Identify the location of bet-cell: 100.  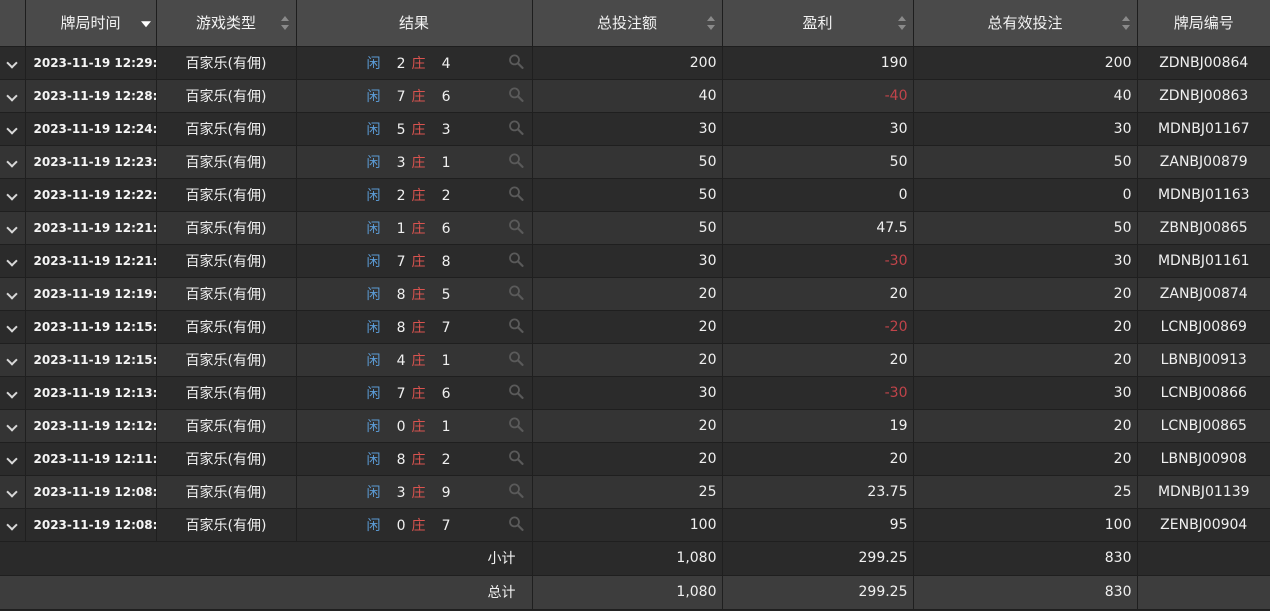
(627, 525).